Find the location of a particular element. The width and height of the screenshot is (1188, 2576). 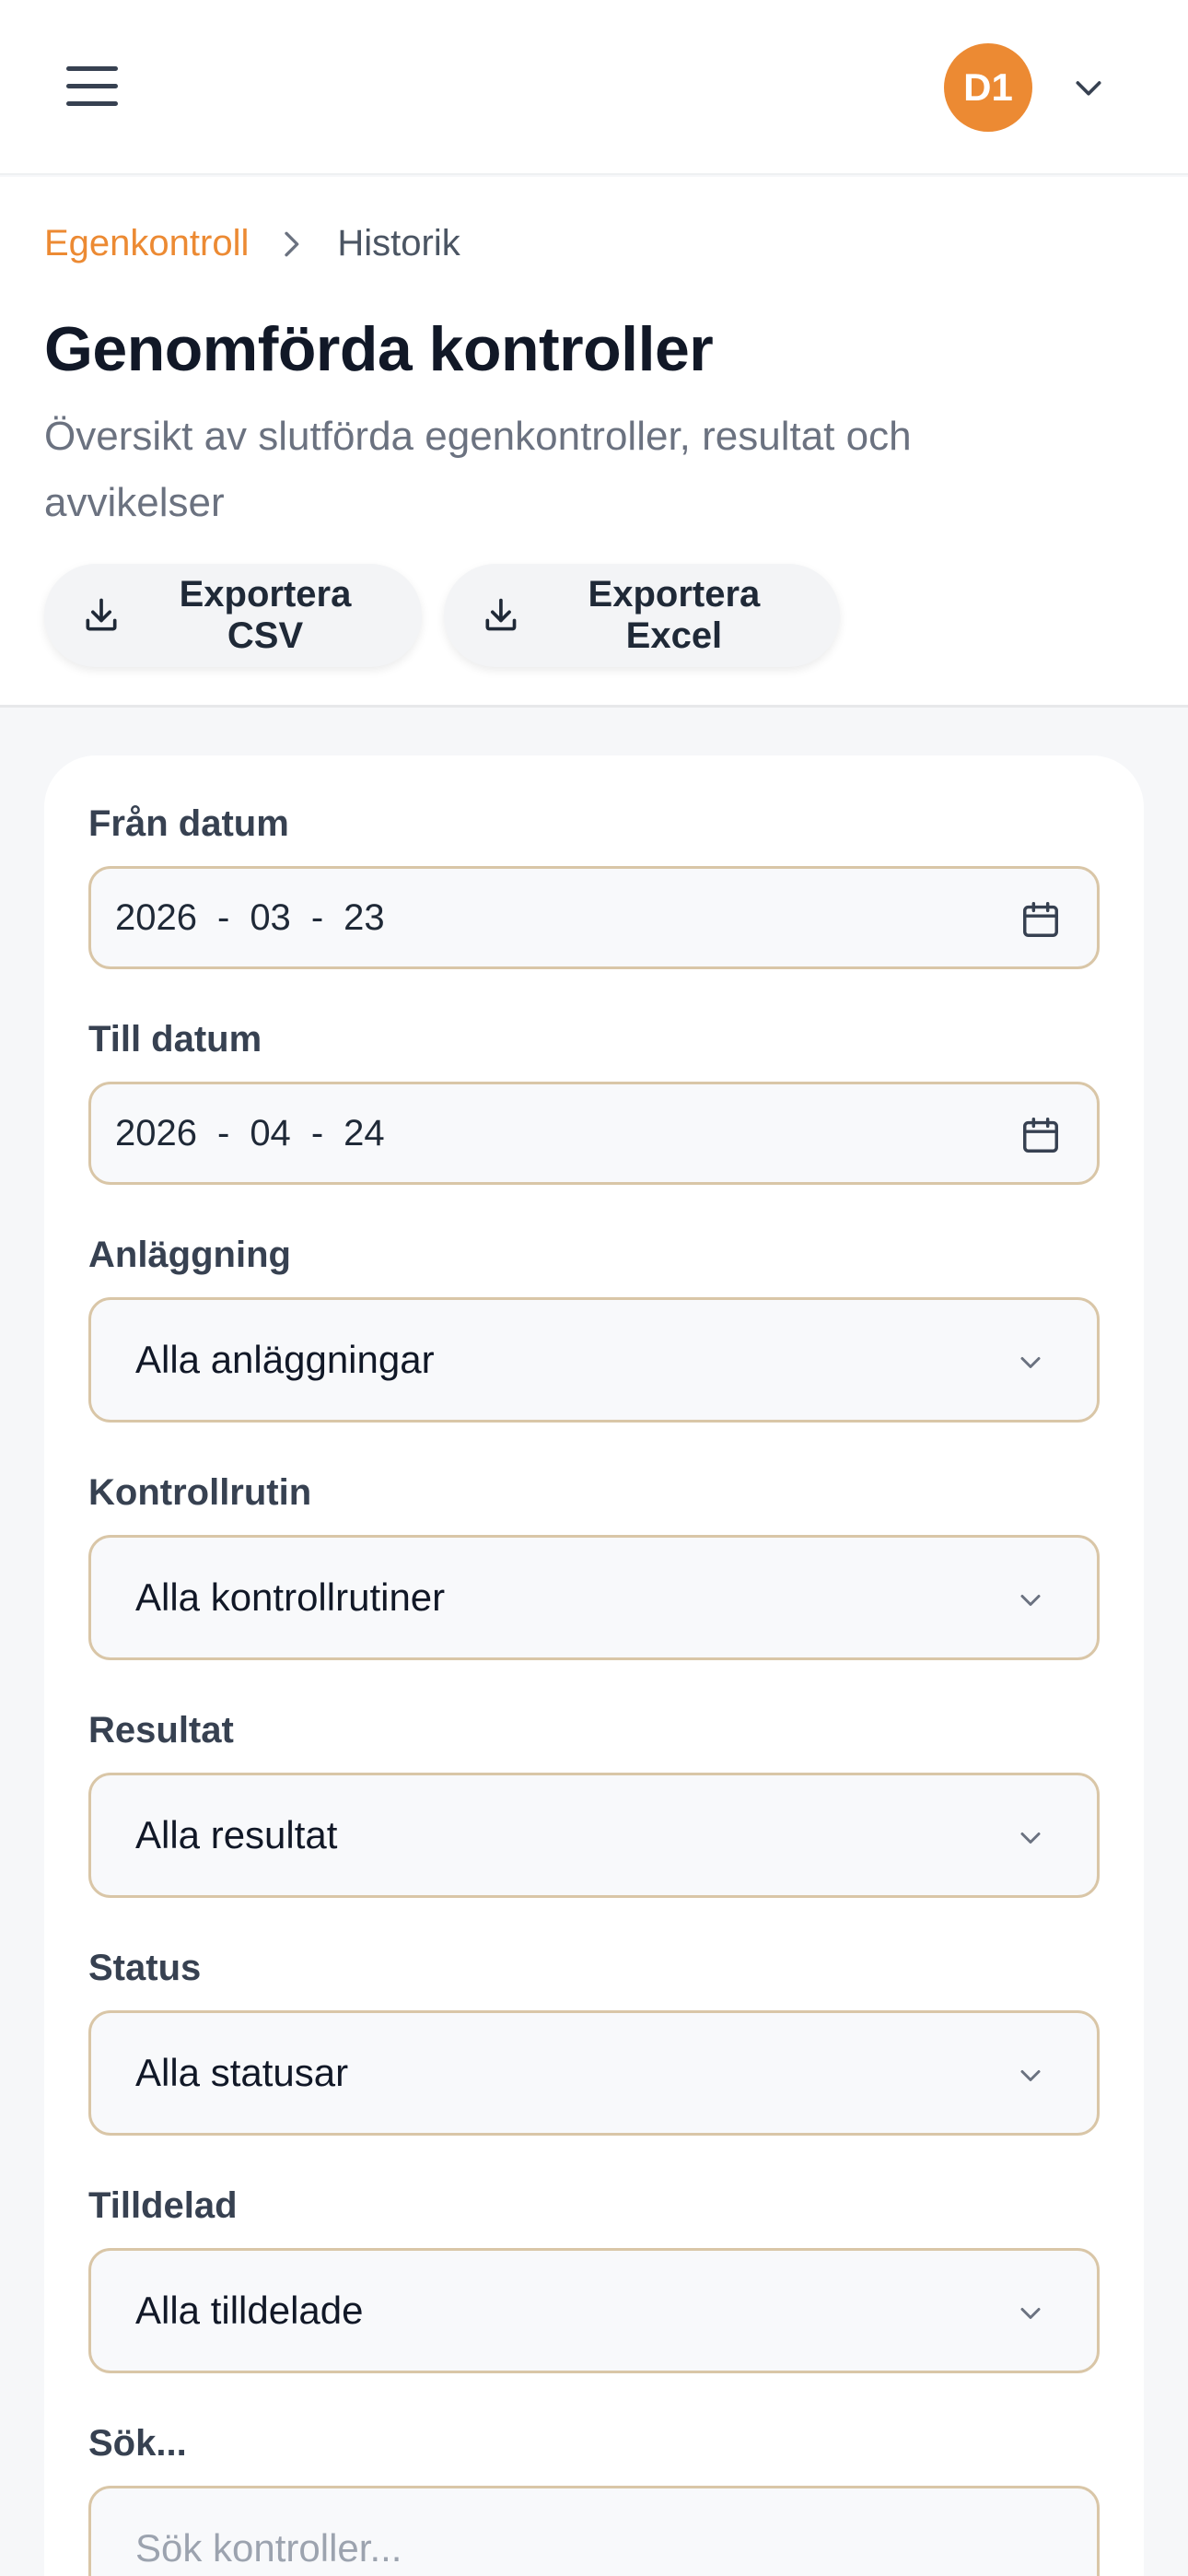

from-date-day: 23 is located at coordinates (364, 918).